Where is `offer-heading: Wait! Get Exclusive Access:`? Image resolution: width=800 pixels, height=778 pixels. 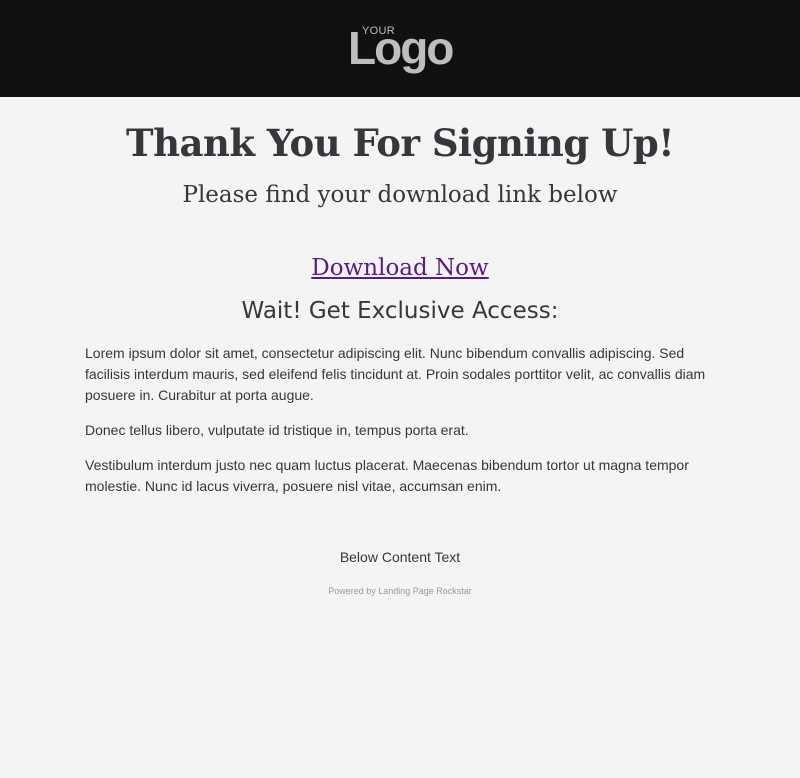
offer-heading: Wait! Get Exclusive Access: is located at coordinates (400, 311).